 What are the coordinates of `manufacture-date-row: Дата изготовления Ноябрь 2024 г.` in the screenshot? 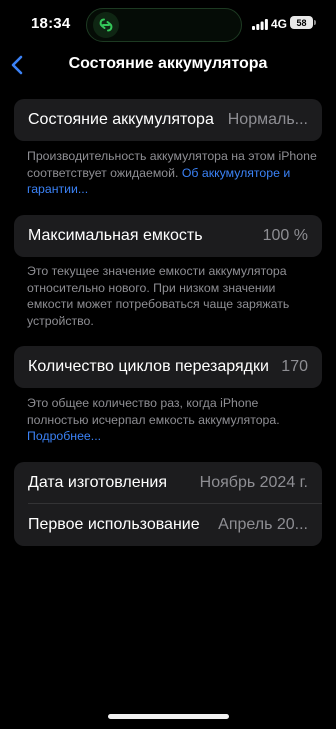 It's located at (168, 483).